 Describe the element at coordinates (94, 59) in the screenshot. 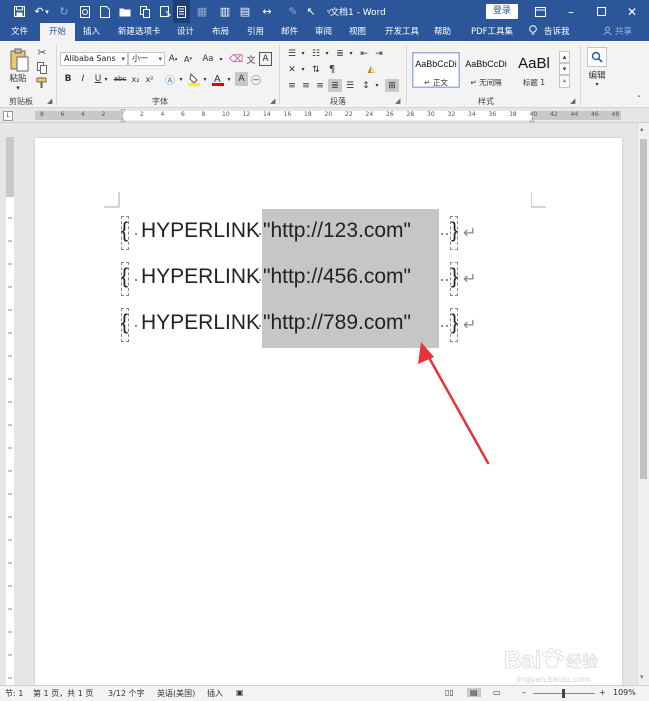

I see `font-name-combo: Alibaba Sans ▾` at that location.